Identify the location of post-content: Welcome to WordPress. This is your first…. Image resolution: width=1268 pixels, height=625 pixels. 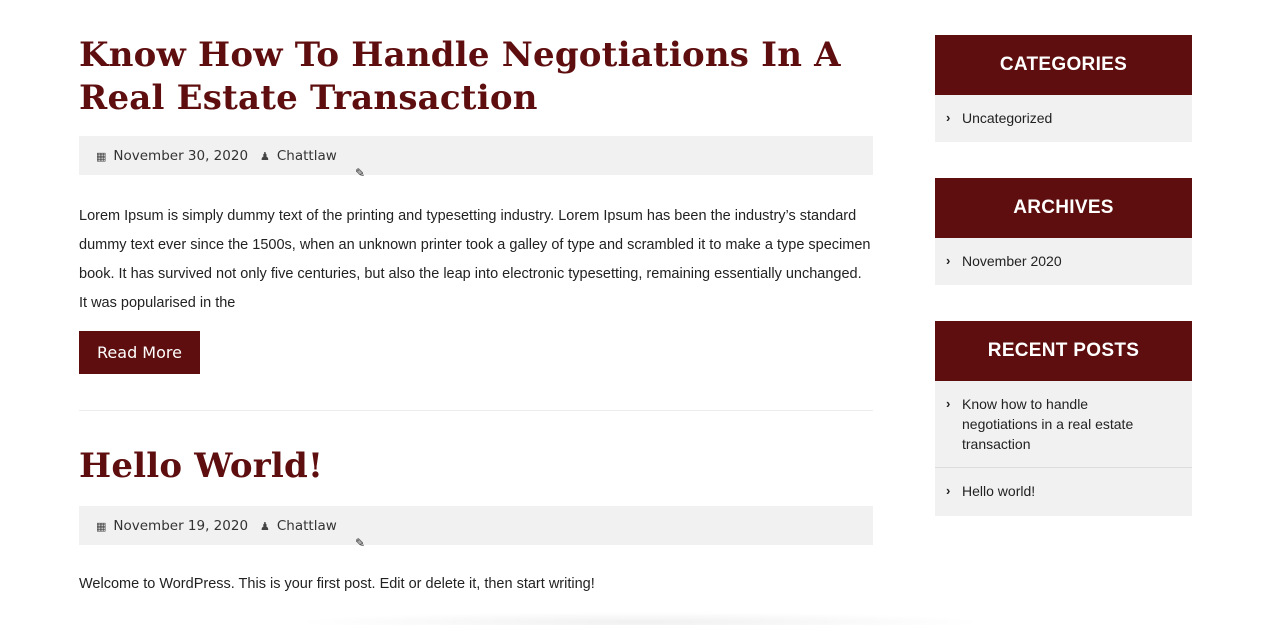
(337, 584).